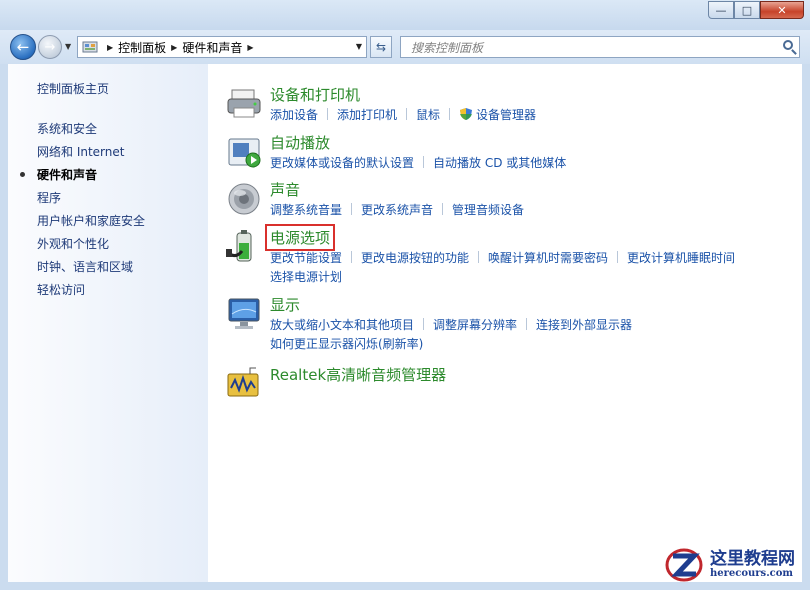  What do you see at coordinates (428, 115) in the screenshot?
I see `category-link: 鼠标` at bounding box center [428, 115].